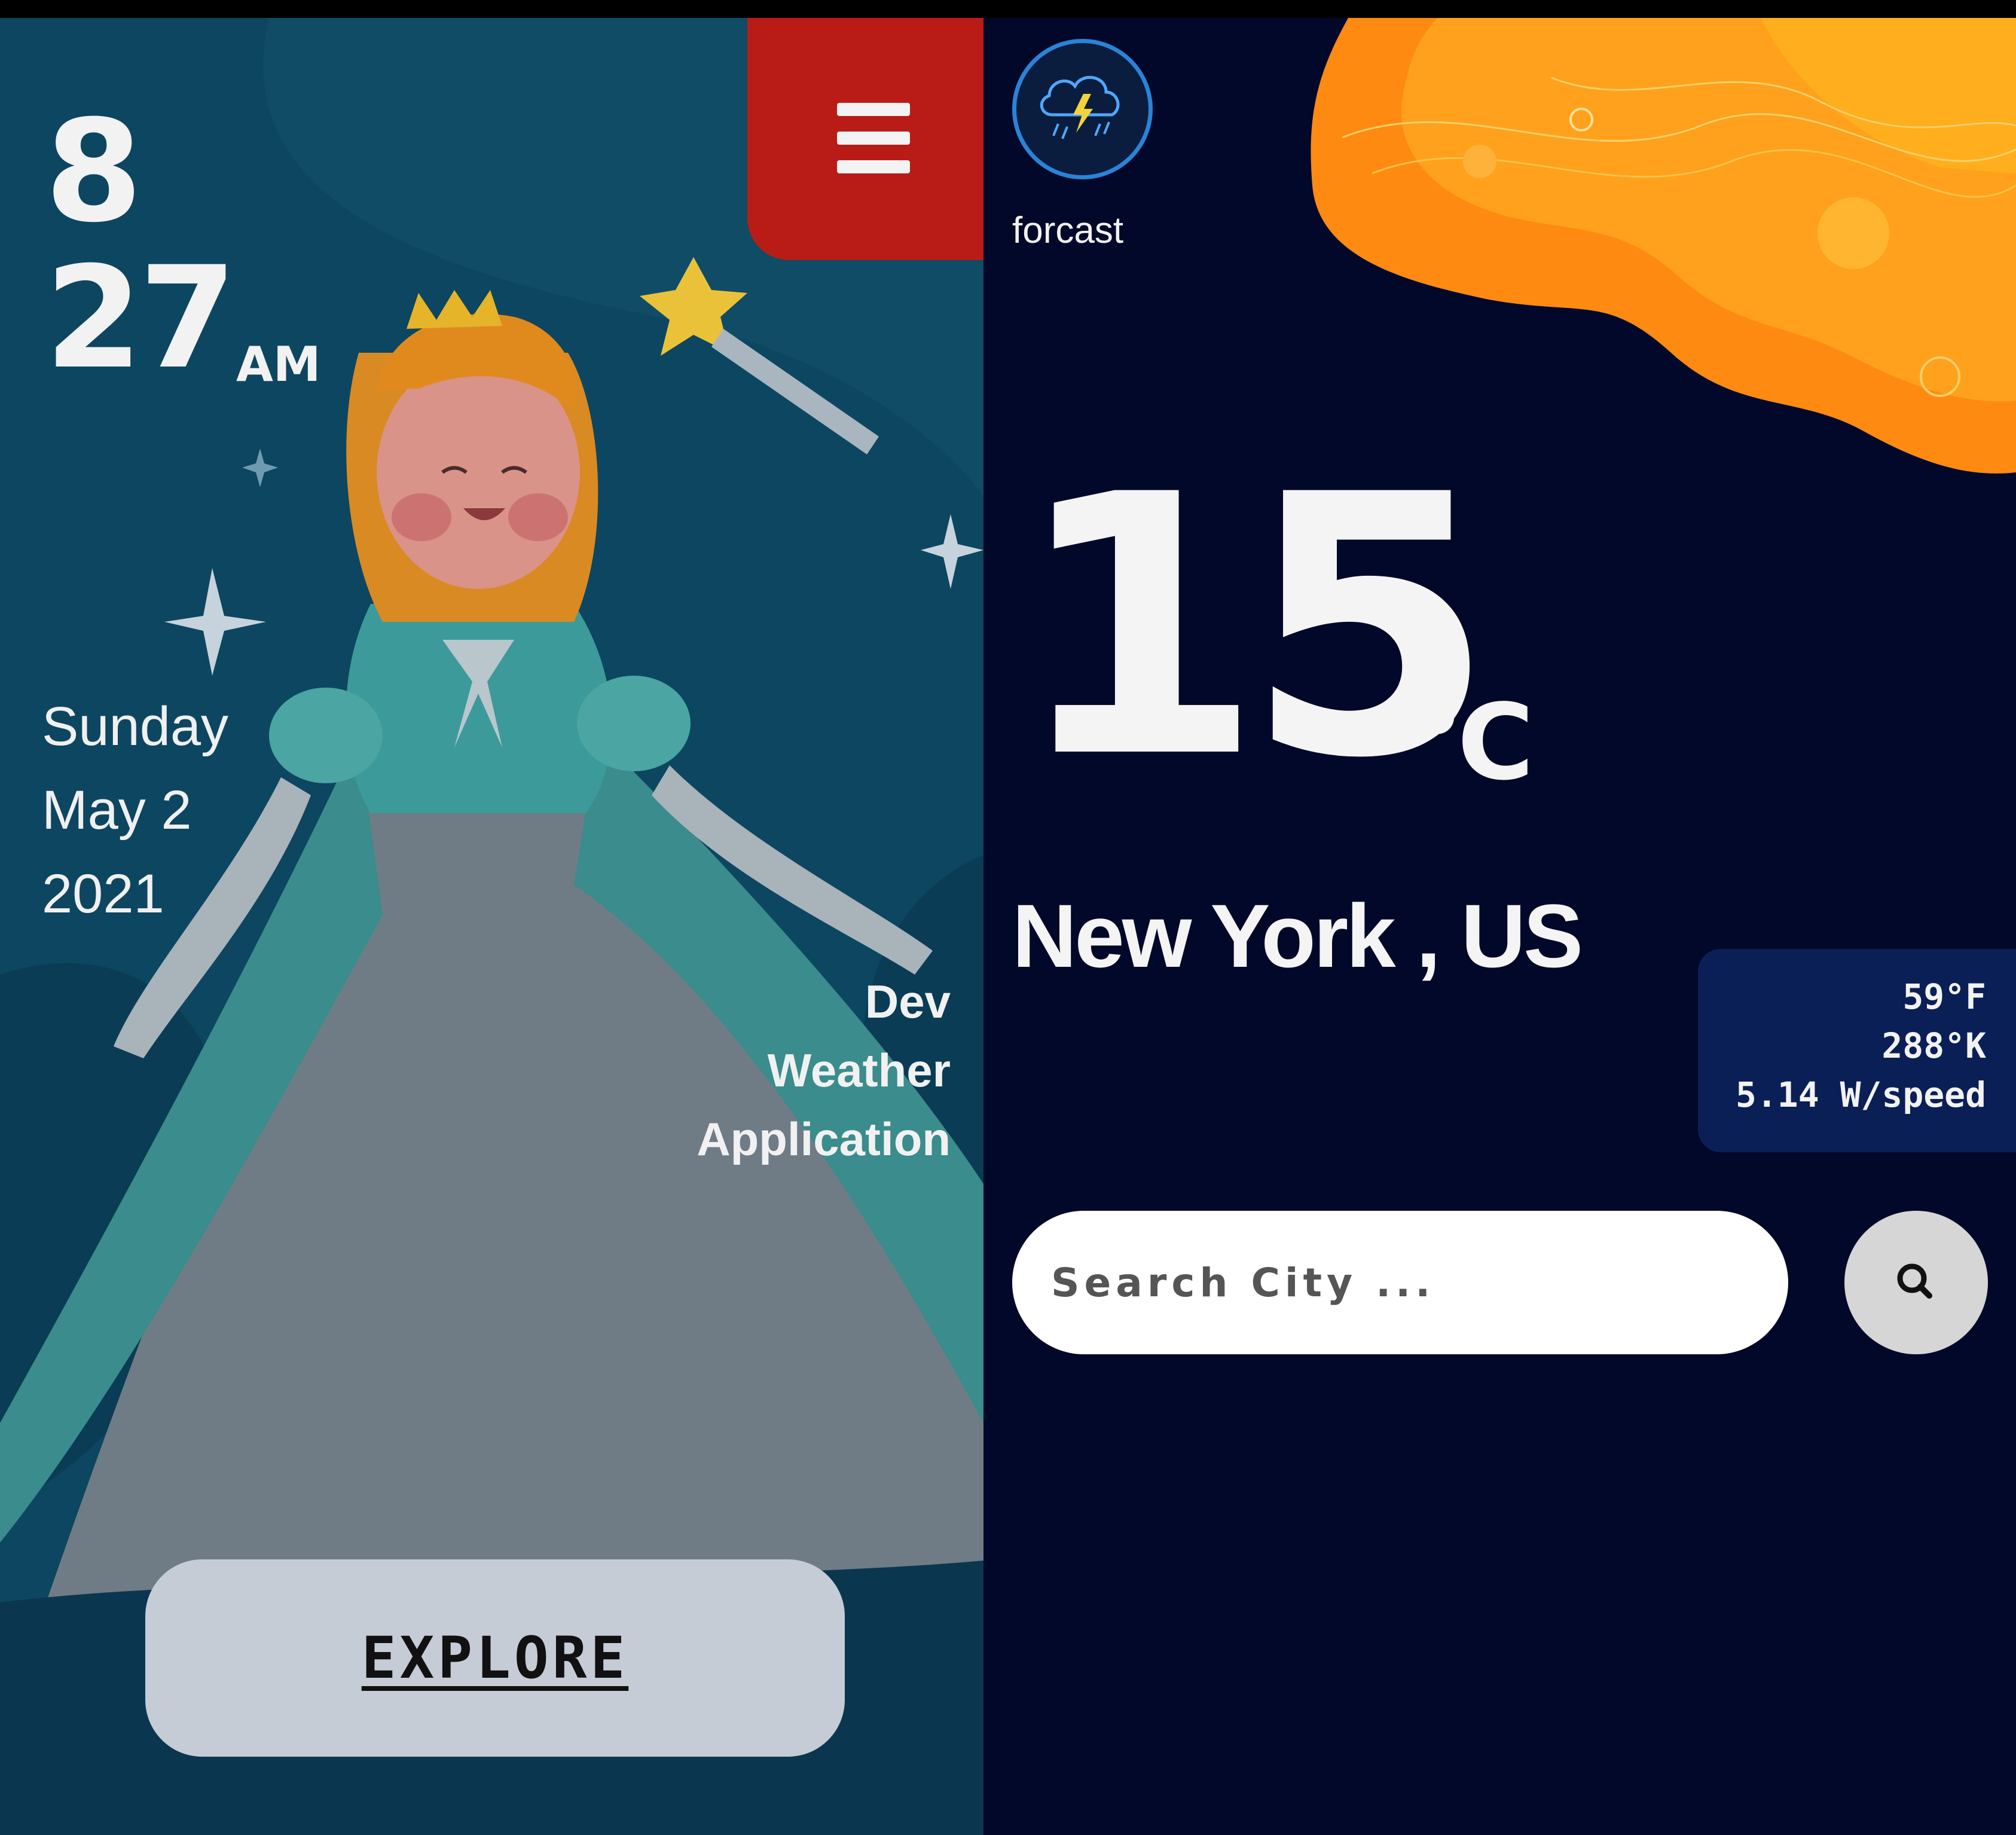  I want to click on temperature-fahrenheit: 59°F, so click(1944, 996).